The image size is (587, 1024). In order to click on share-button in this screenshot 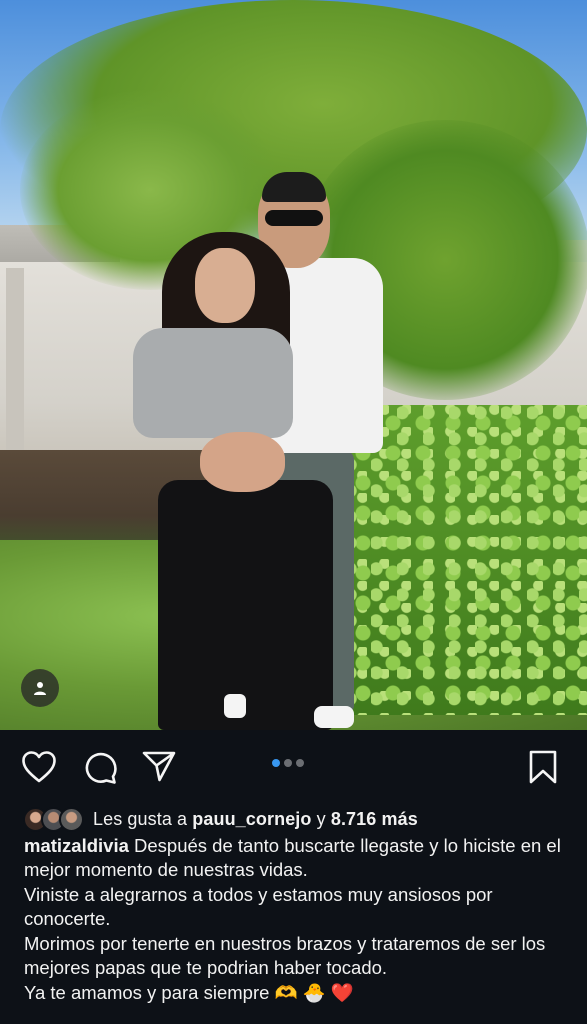, I will do `click(159, 767)`.